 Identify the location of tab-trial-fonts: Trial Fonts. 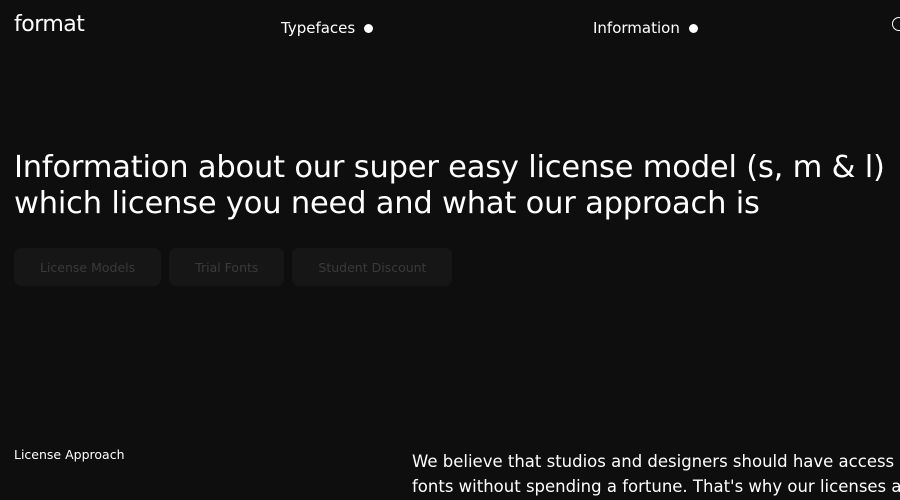
(227, 267).